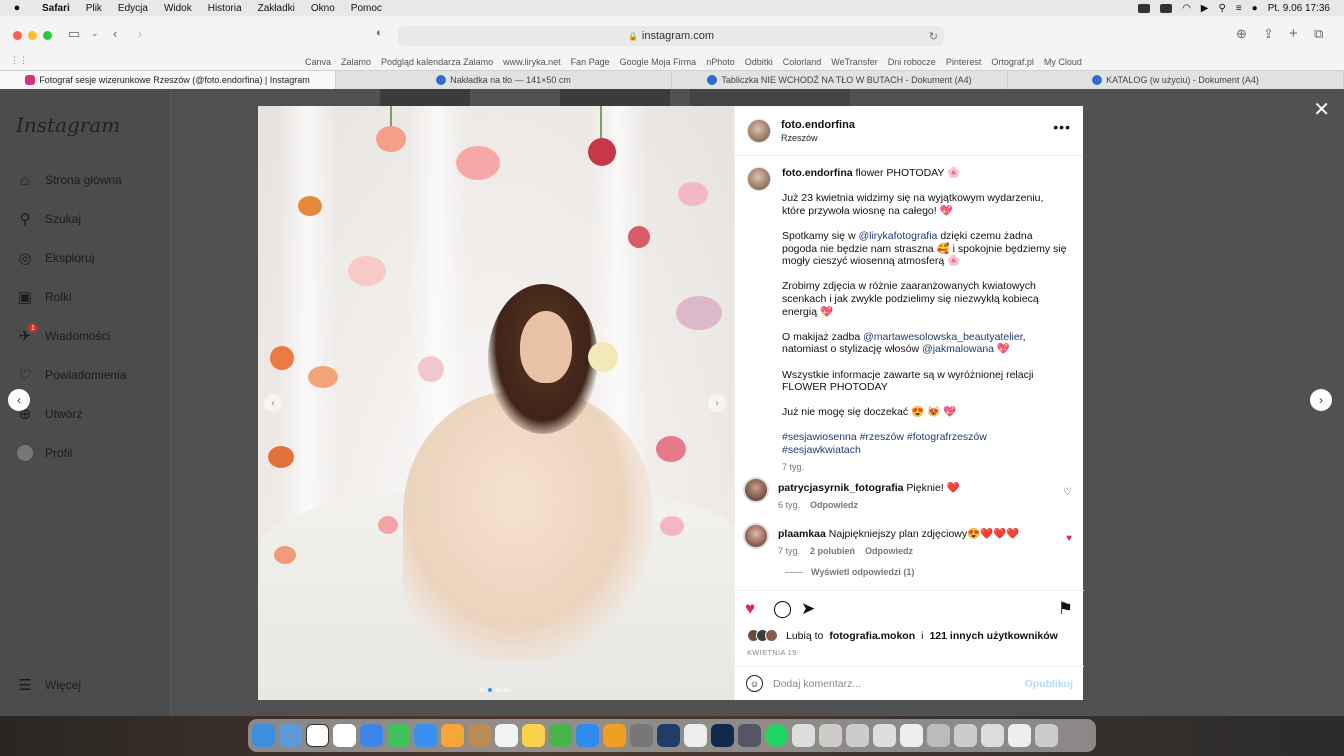 The width and height of the screenshot is (1344, 756). Describe the element at coordinates (68, 180) in the screenshot. I see `nav-home: ⌂ Strona główna` at that location.